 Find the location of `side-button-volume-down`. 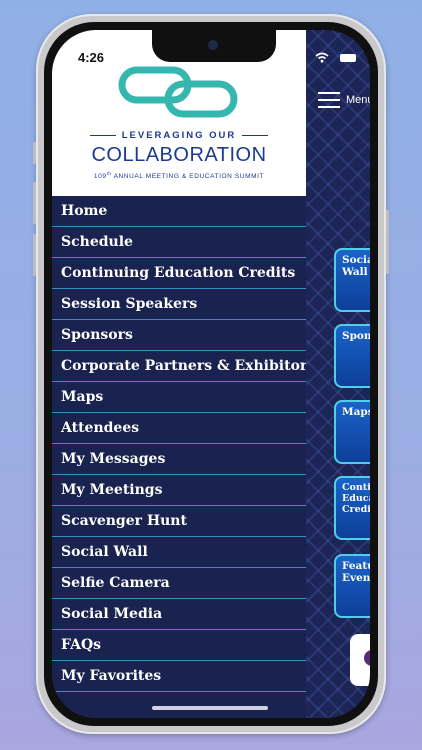

side-button-volume-down is located at coordinates (34, 255).